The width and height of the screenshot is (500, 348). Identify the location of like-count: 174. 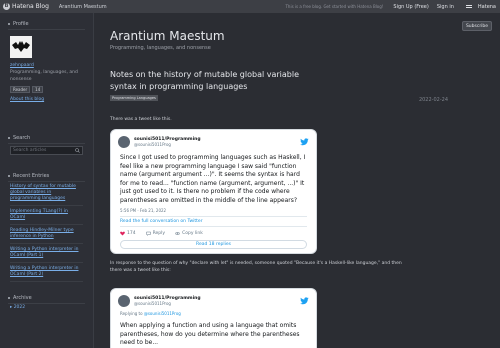
(131, 233).